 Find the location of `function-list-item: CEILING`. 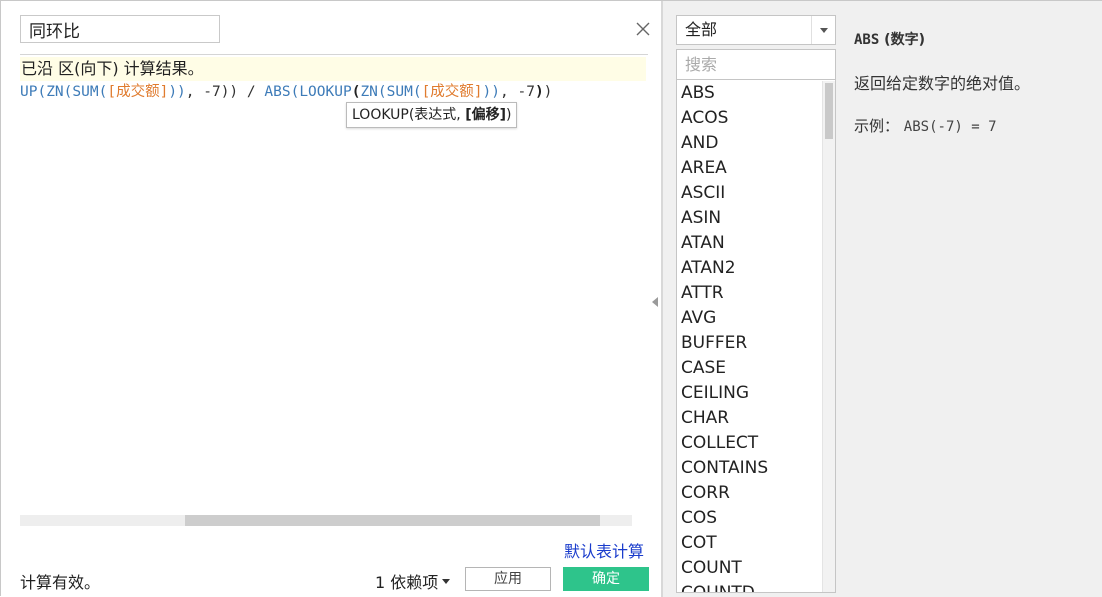

function-list-item: CEILING is located at coordinates (749, 393).